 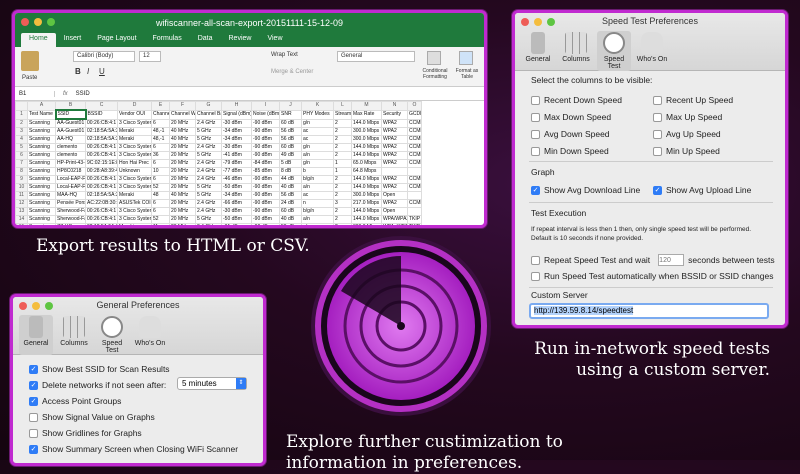 What do you see at coordinates (134, 131) in the screenshot?
I see `table-cell: Meraki` at bounding box center [134, 131].